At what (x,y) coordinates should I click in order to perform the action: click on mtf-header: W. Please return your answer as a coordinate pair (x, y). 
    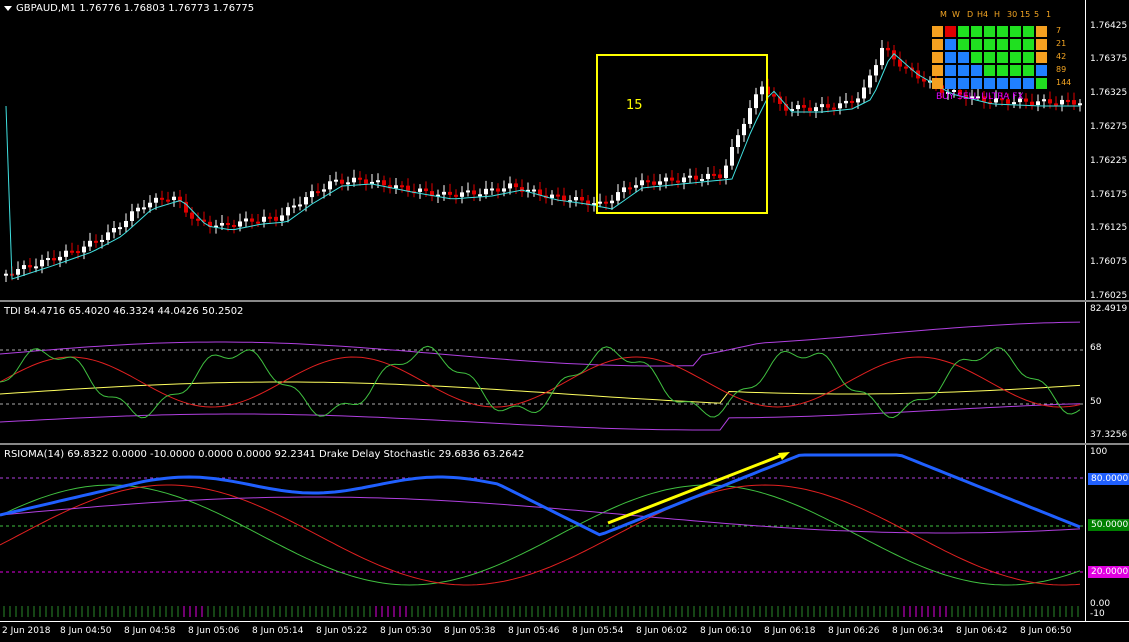
    Looking at the image, I should click on (956, 14).